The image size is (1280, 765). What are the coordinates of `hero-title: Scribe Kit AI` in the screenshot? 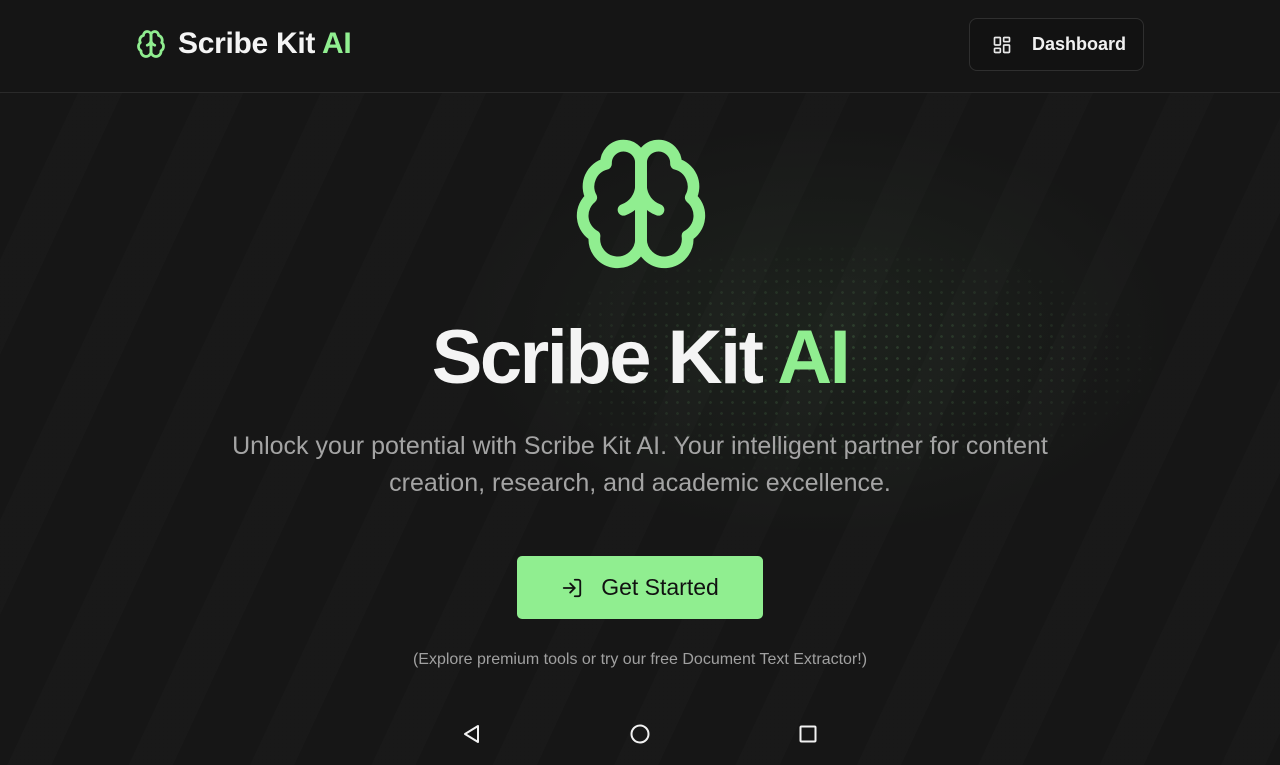 It's located at (641, 357).